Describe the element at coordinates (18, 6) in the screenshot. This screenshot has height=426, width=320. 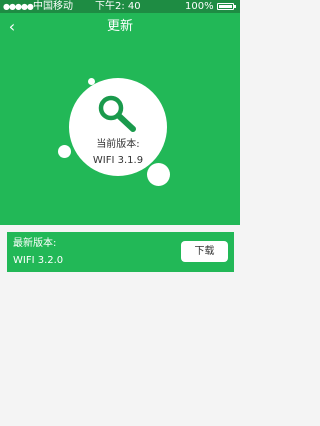
I see `signal-strength-icon: ●●●●●` at that location.